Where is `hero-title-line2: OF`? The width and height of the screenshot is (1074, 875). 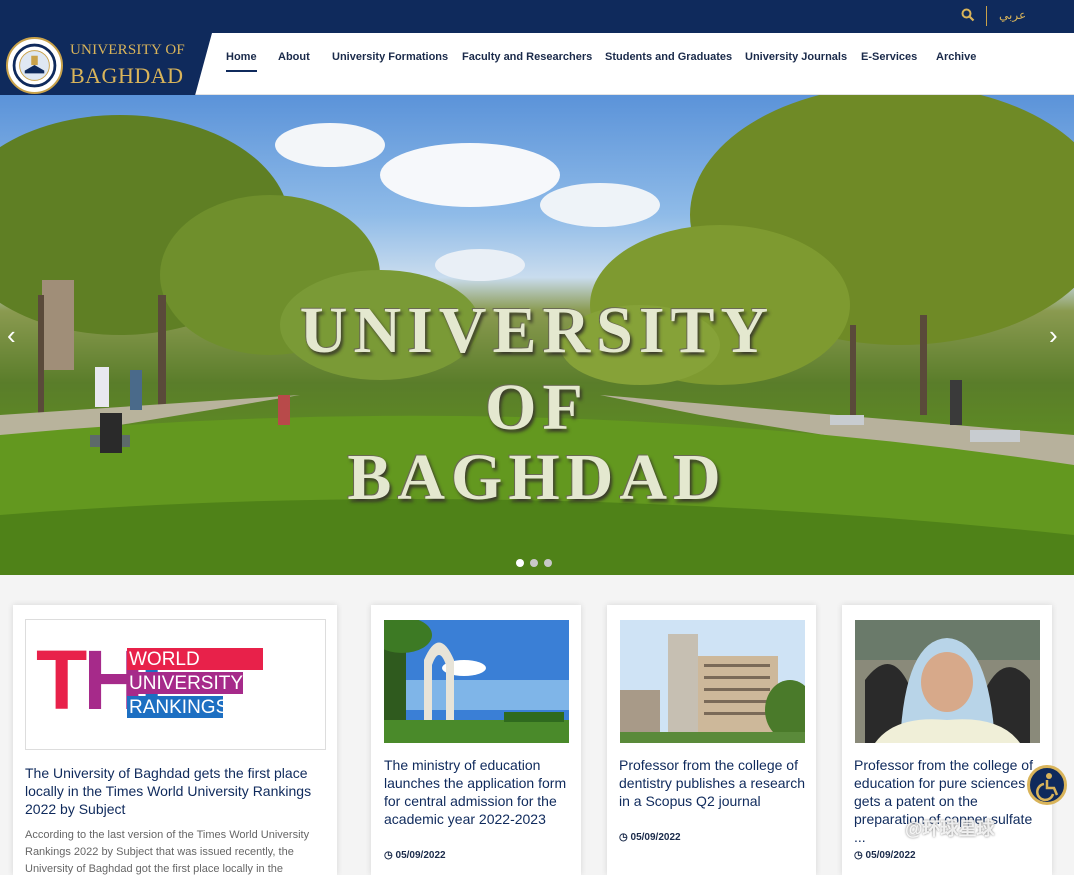
hero-title-line2: OF is located at coordinates (537, 407).